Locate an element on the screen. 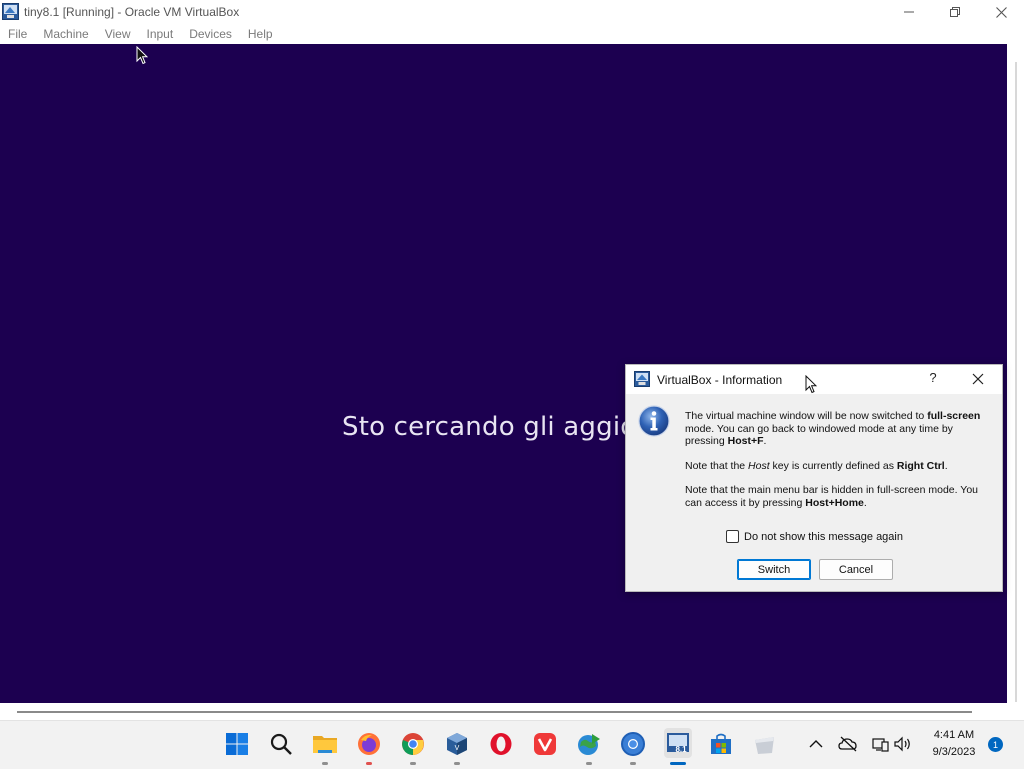 Image resolution: width=1024 pixels, height=769 pixels. network-globe-button is located at coordinates (589, 744).